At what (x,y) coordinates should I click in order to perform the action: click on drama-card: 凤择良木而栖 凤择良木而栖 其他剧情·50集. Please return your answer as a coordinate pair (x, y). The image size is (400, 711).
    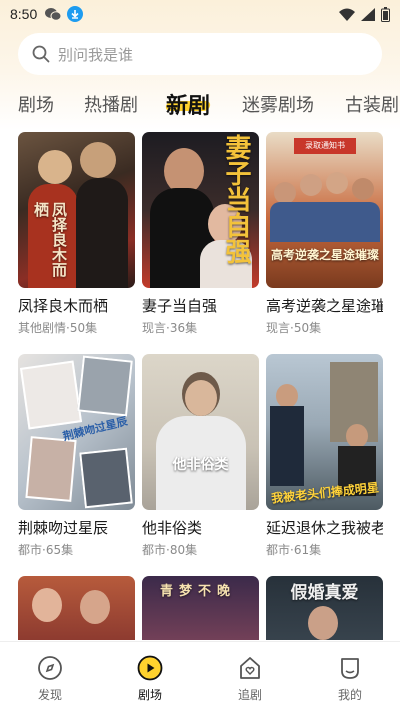
    Looking at the image, I should click on (76, 234).